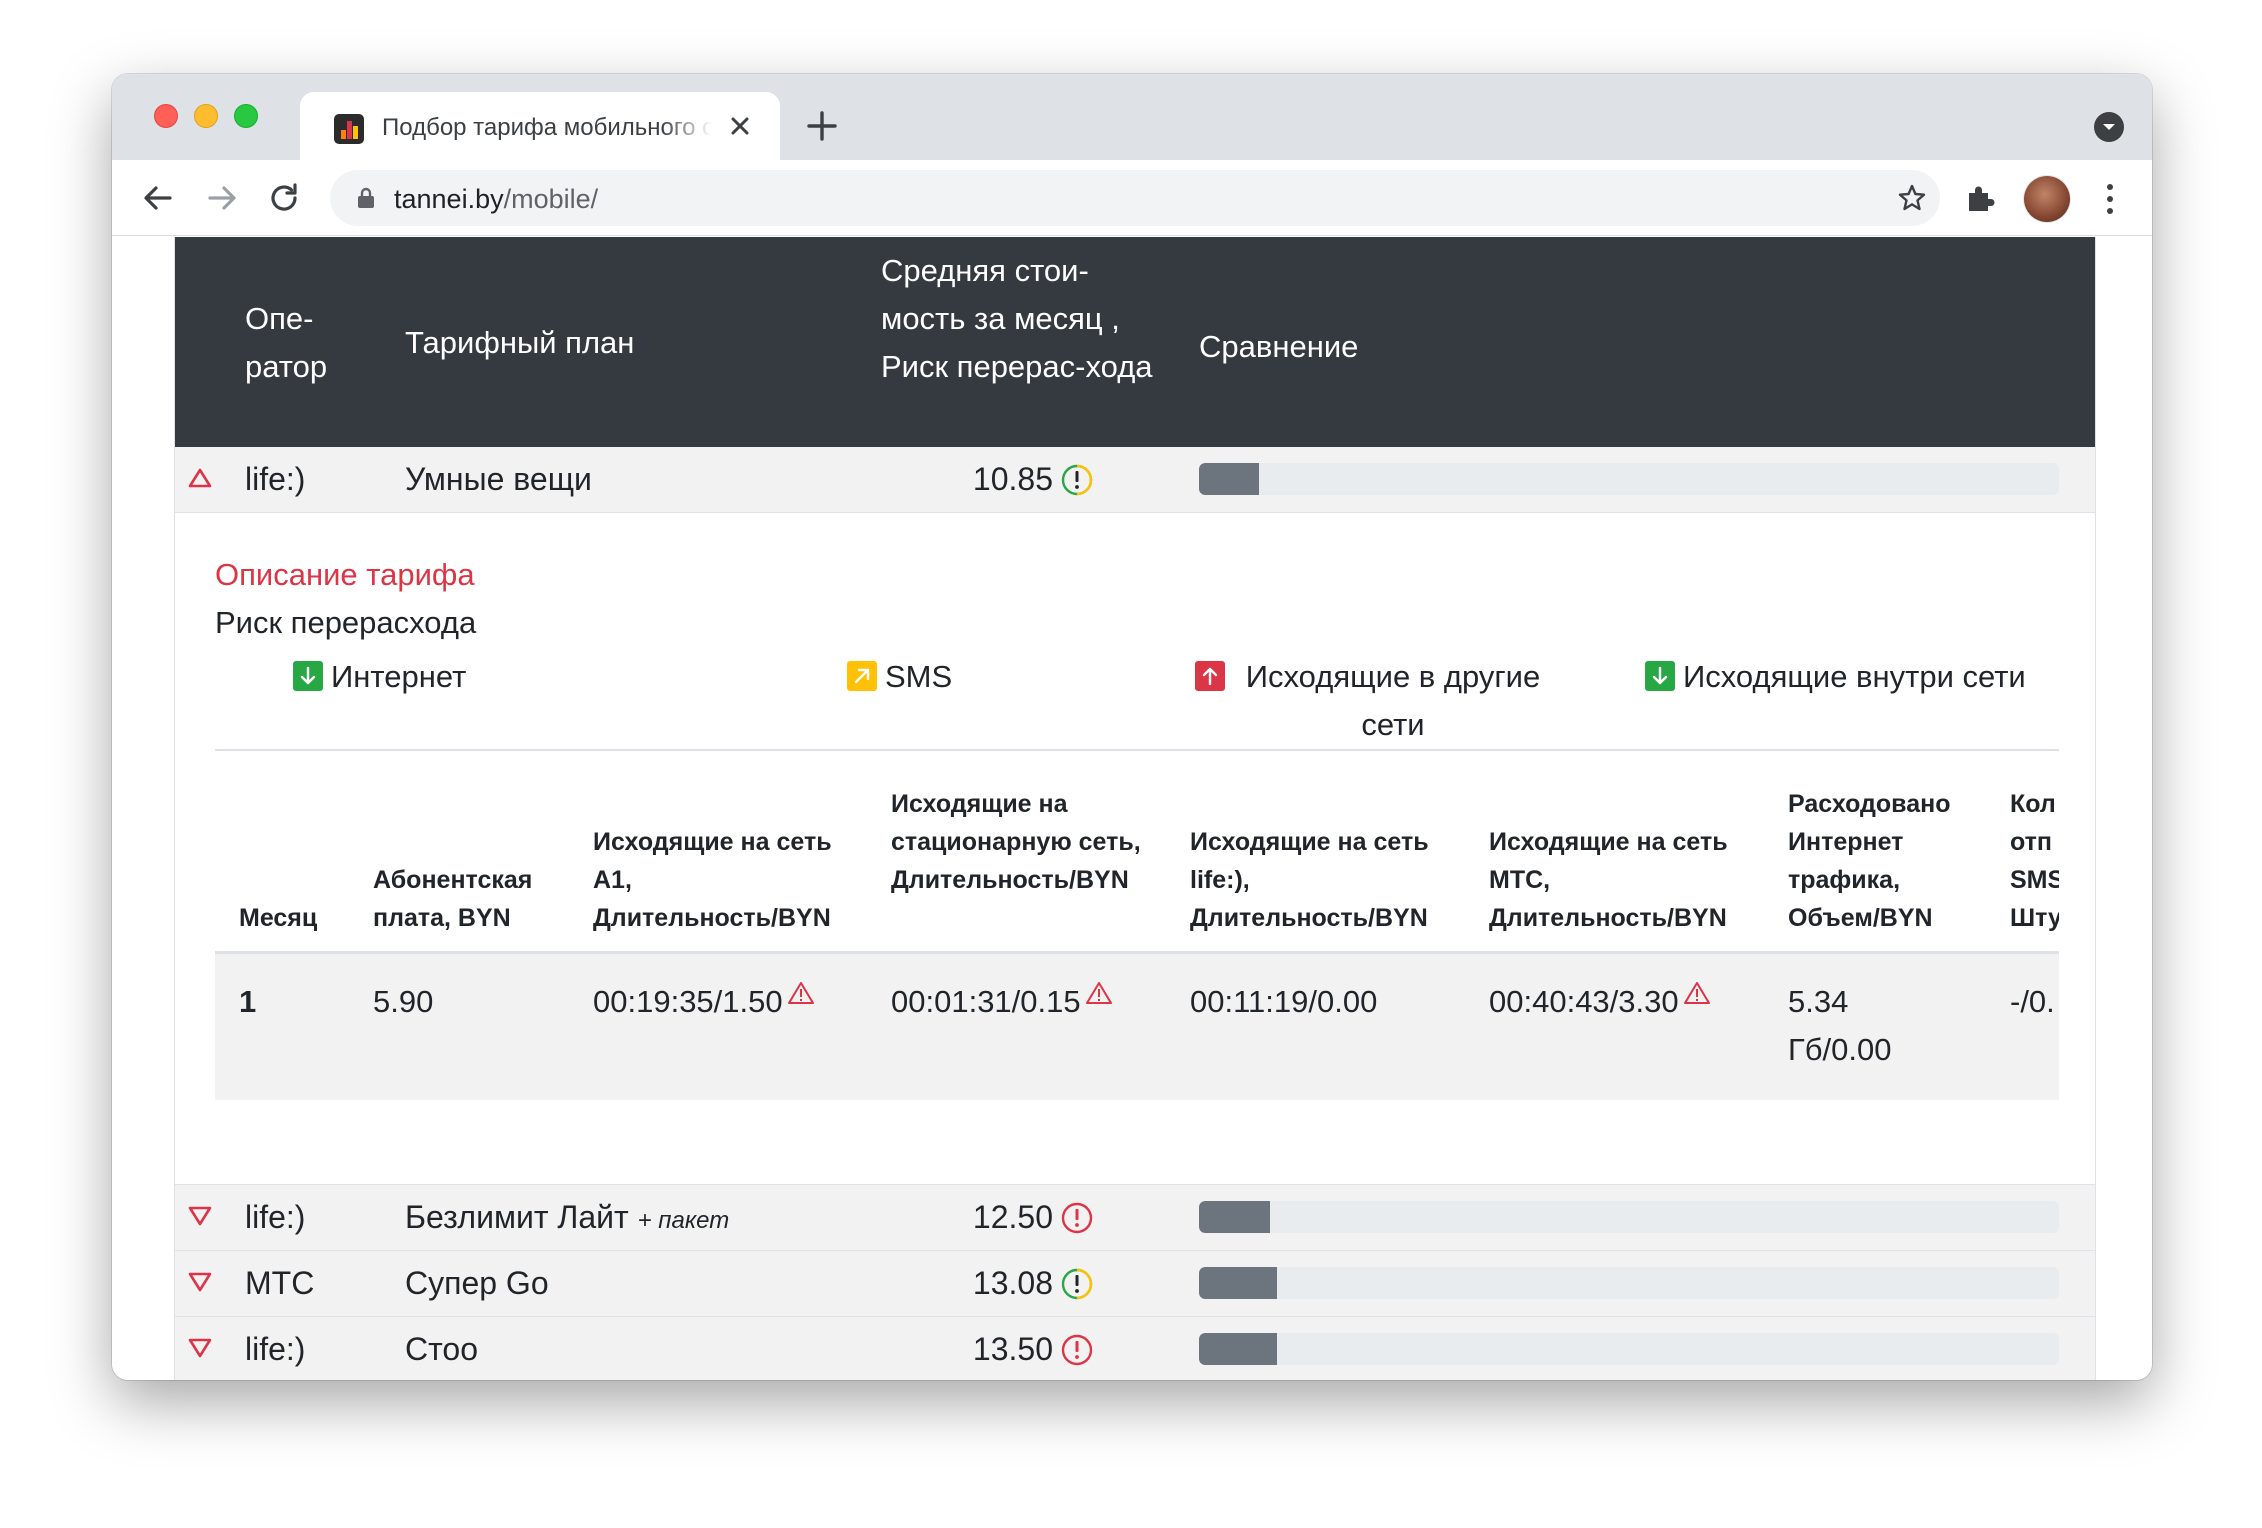 The image size is (2262, 1528). What do you see at coordinates (222, 198) in the screenshot?
I see `forward-arrow-icon` at bounding box center [222, 198].